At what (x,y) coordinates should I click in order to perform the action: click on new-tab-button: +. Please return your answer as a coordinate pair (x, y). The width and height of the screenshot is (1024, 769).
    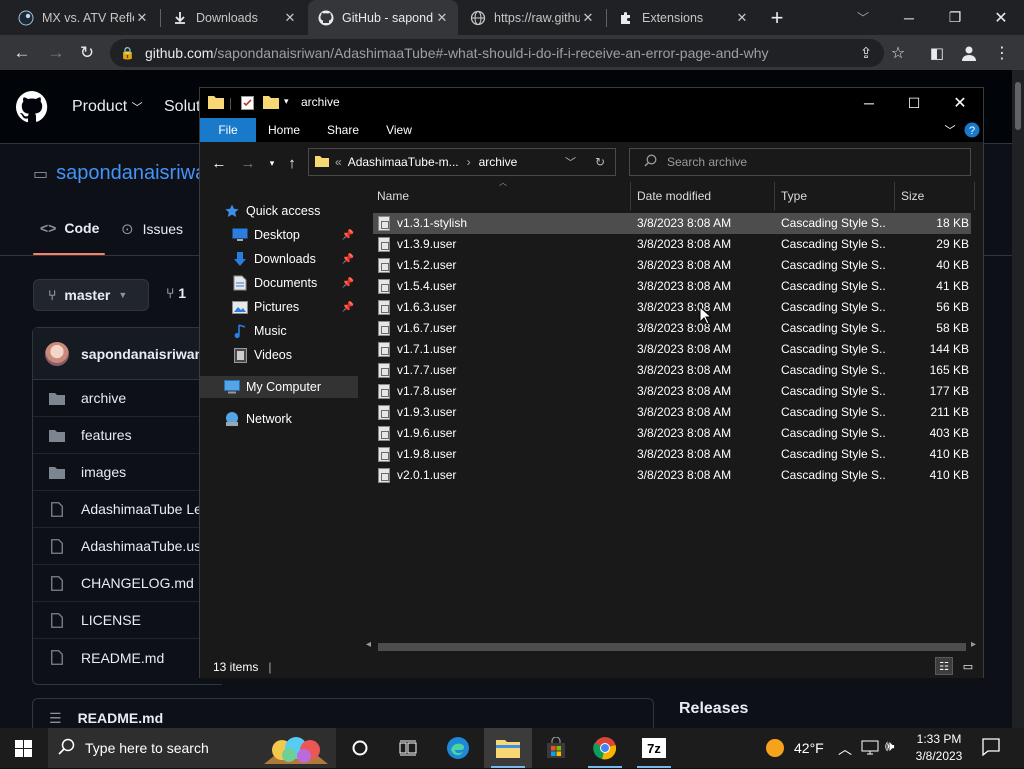
    Looking at the image, I should click on (777, 17).